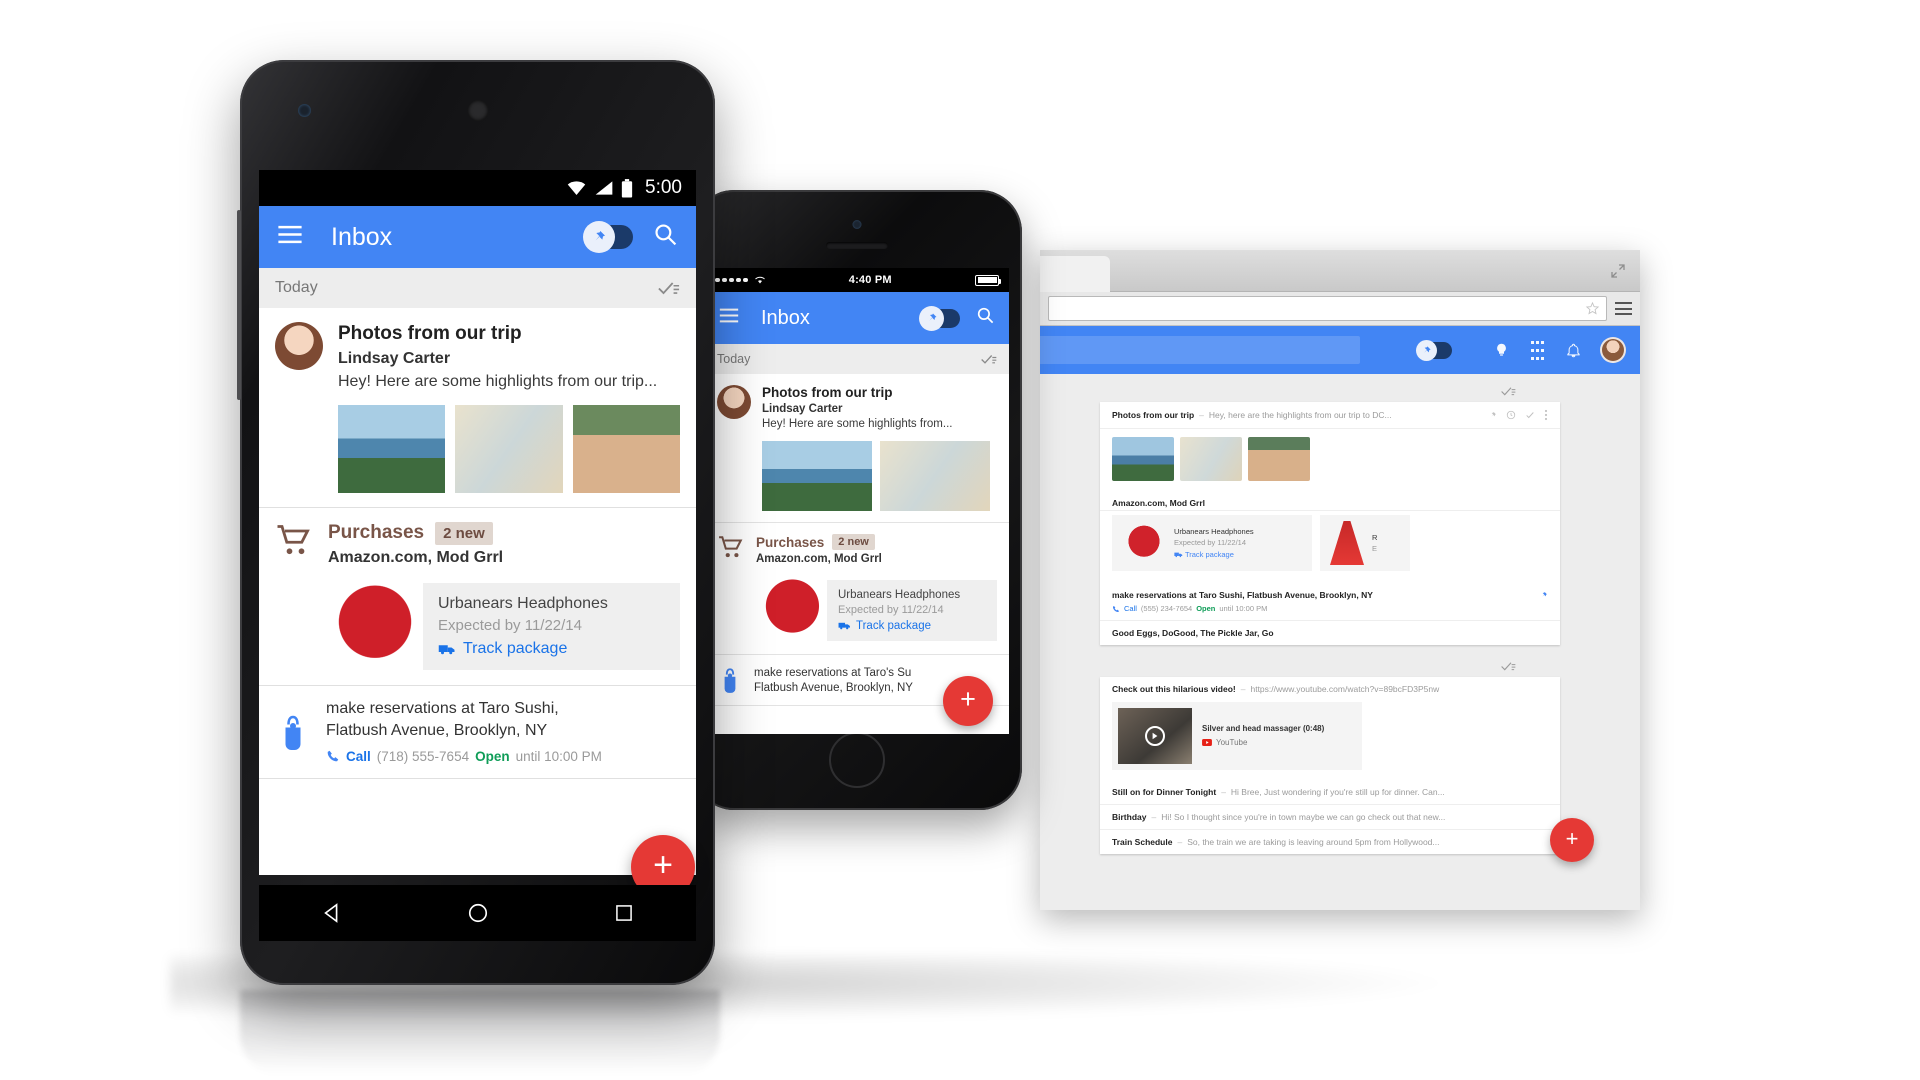 Image resolution: width=1920 pixels, height=1080 pixels. I want to click on snooze-clock-icon, so click(1511, 415).